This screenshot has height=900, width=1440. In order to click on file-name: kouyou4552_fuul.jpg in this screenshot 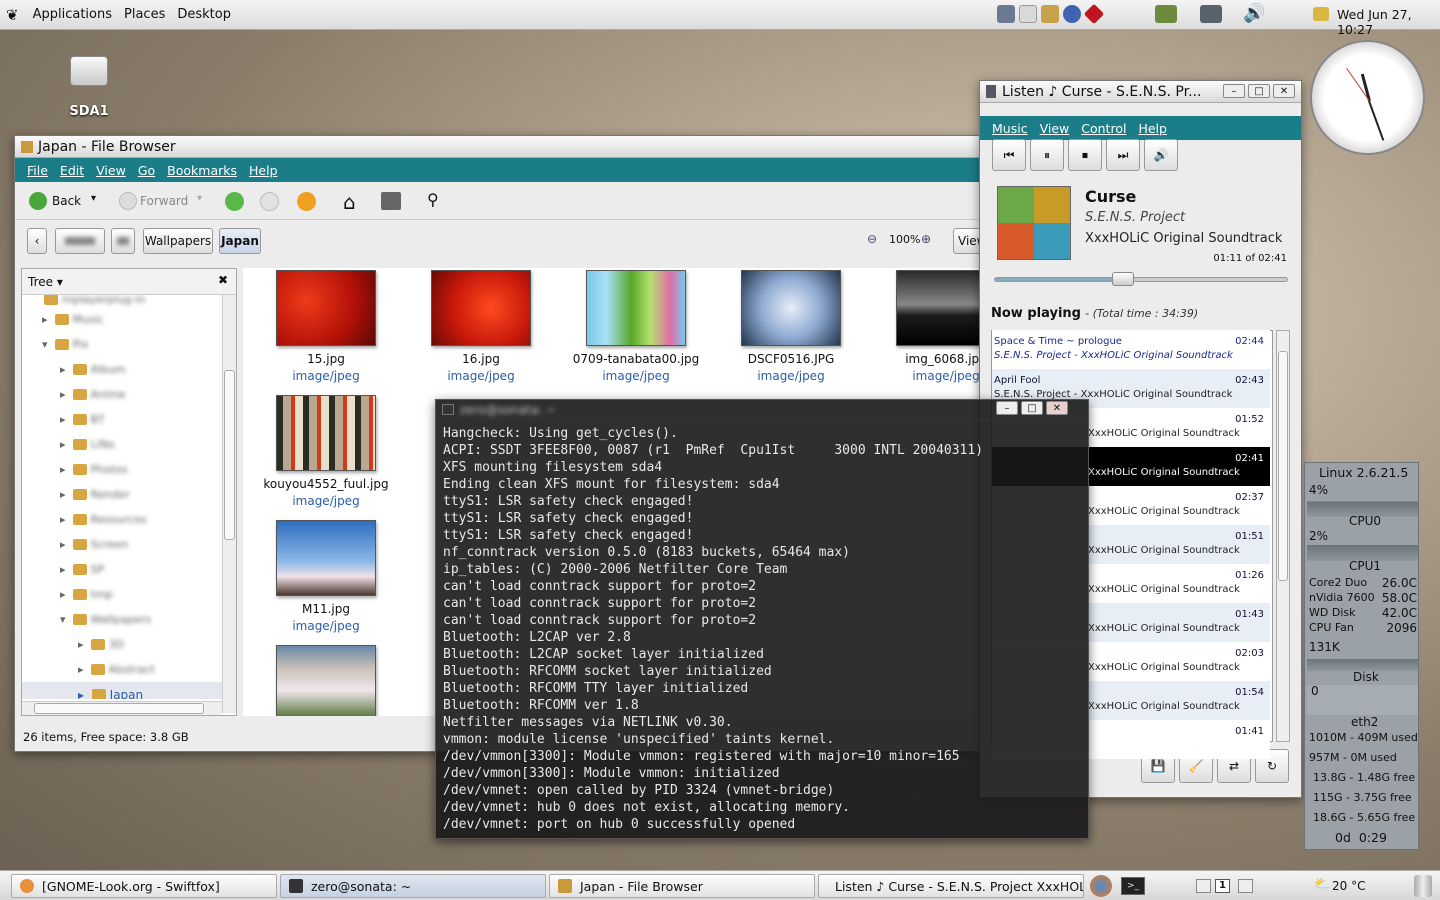, I will do `click(326, 484)`.